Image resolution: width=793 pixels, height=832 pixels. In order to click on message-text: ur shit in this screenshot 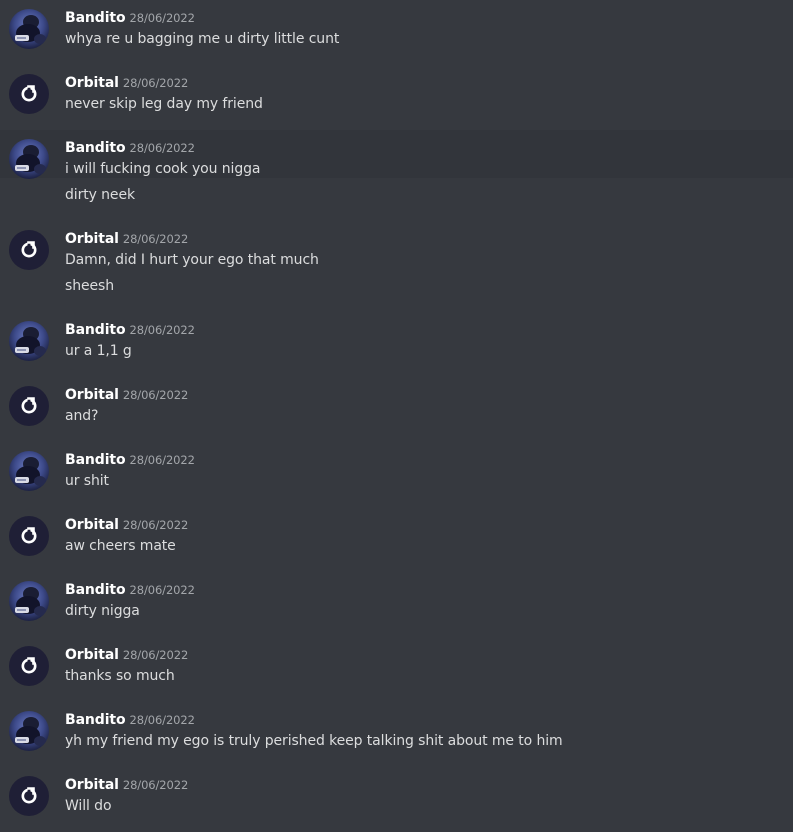, I will do `click(87, 481)`.